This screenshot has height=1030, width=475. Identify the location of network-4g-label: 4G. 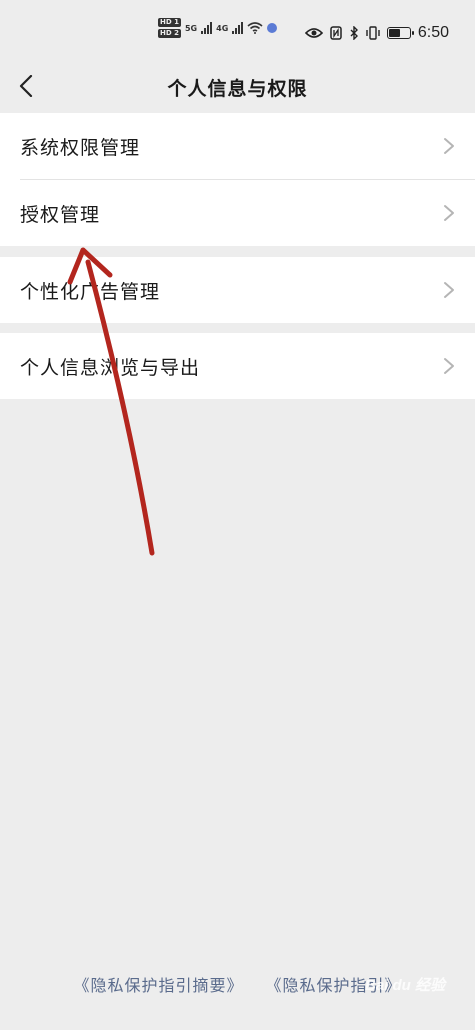
(222, 28).